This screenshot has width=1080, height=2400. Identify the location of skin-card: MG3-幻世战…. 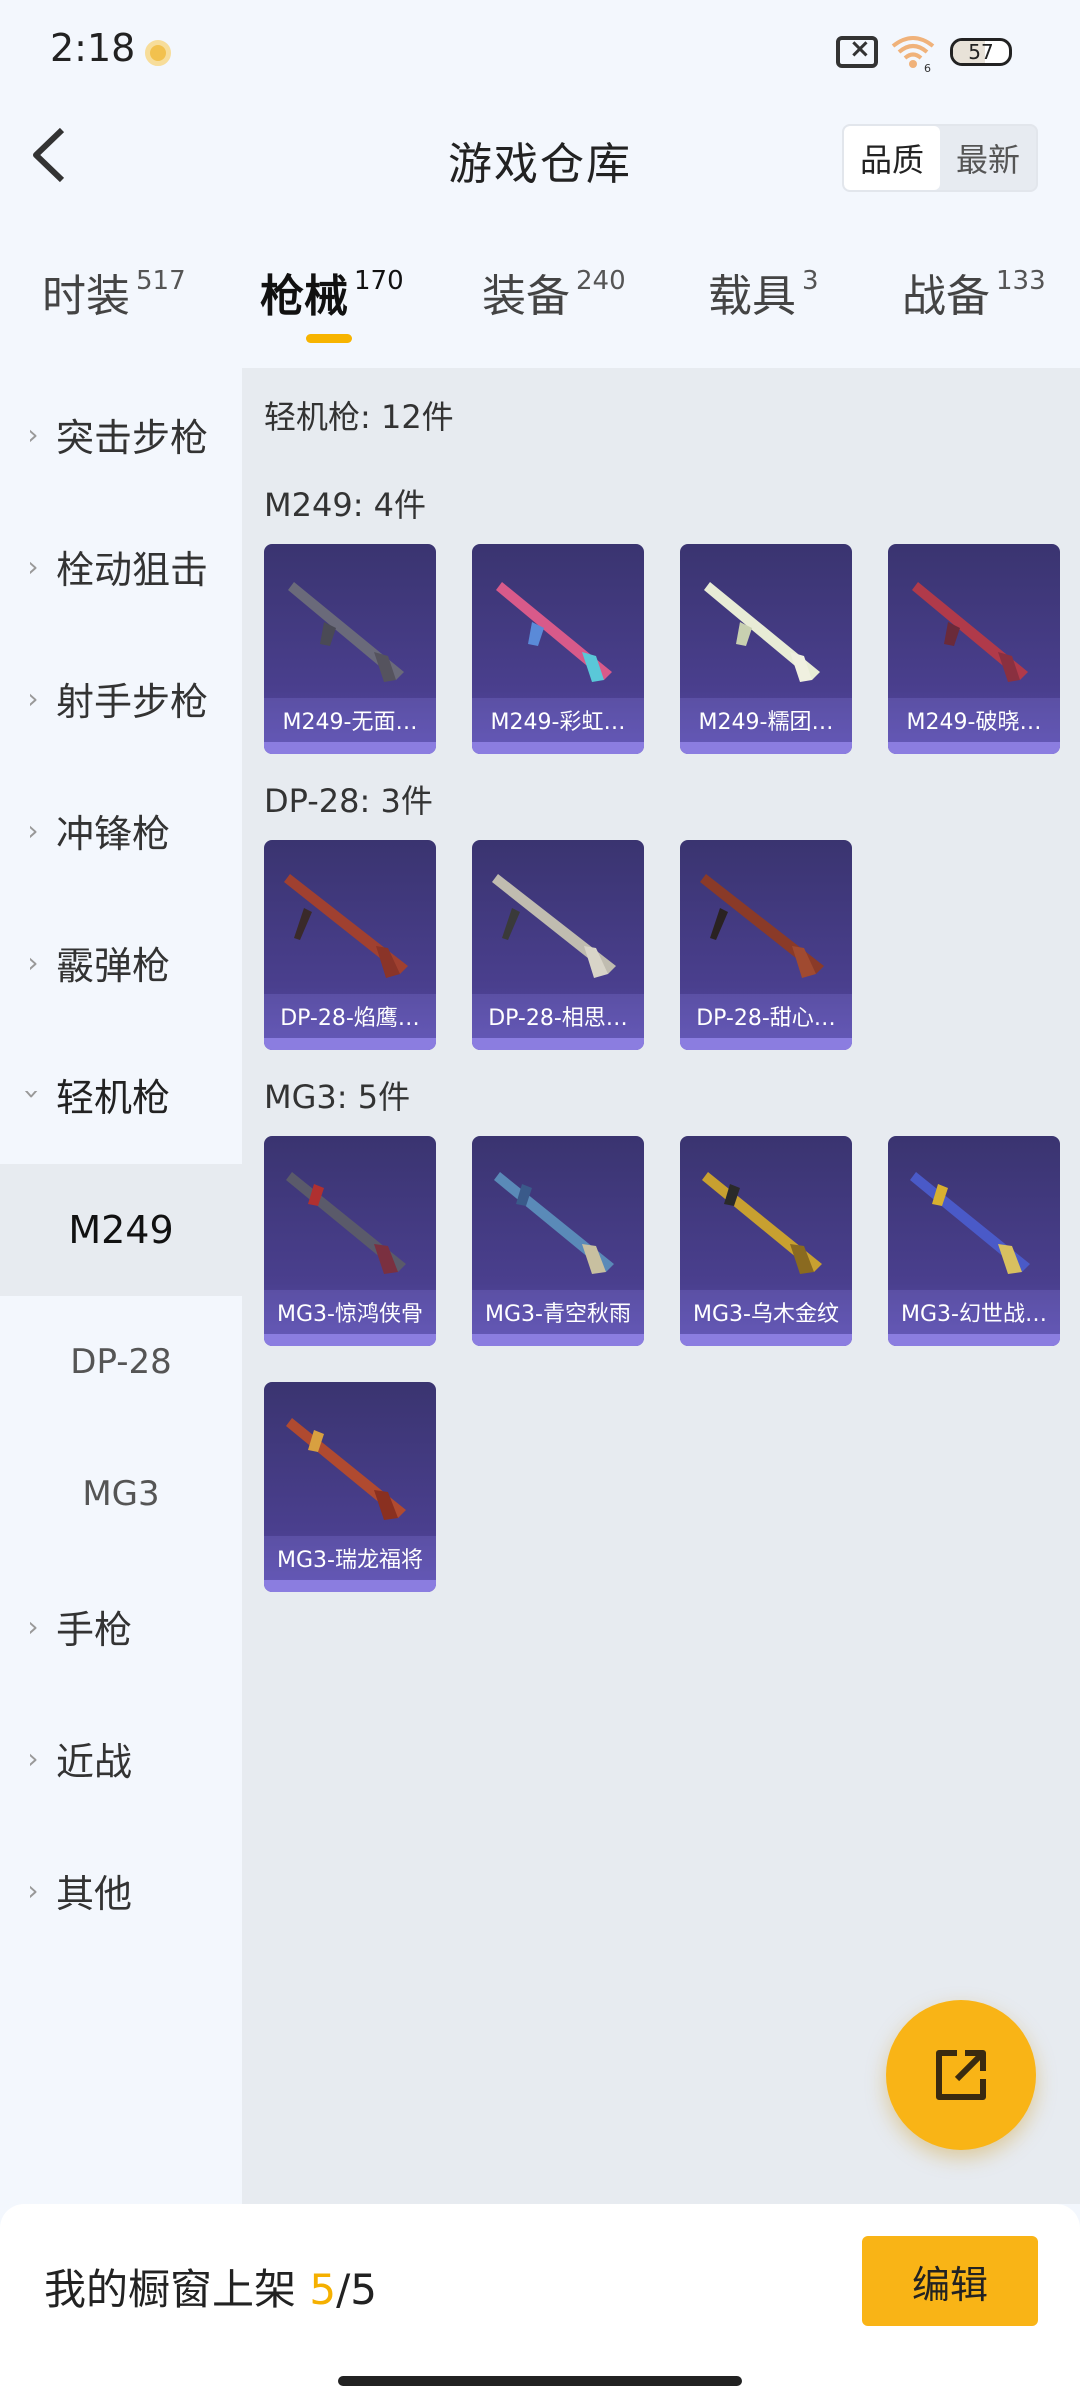
(974, 1241).